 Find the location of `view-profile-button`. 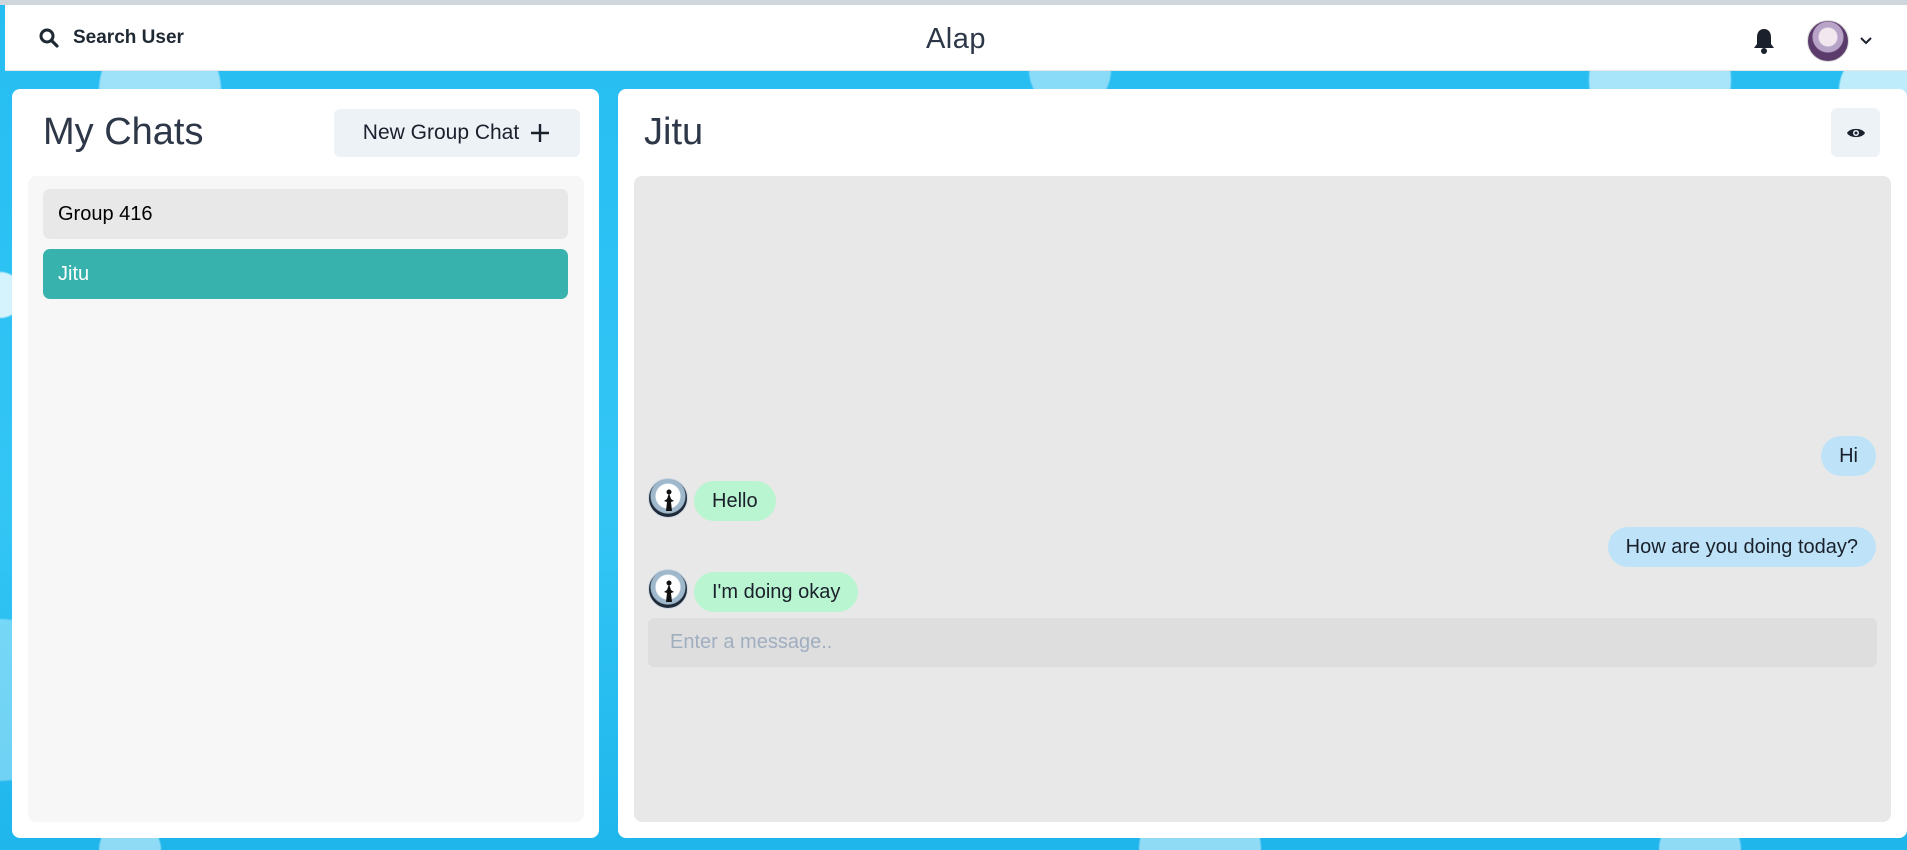

view-profile-button is located at coordinates (1855, 132).